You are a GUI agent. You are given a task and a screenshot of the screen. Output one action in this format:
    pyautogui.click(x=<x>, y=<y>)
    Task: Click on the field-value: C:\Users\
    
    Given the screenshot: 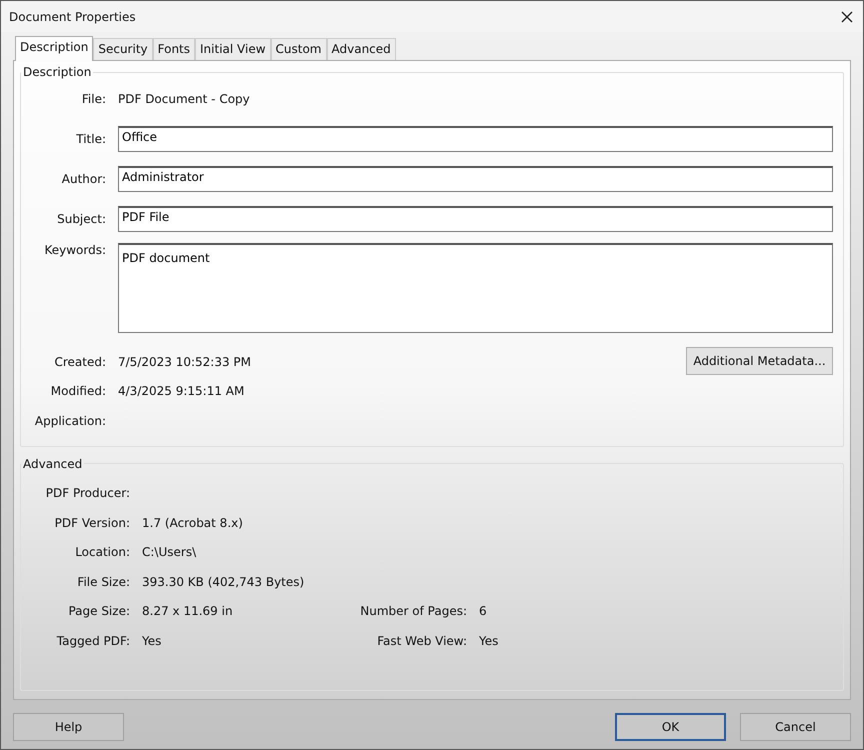 What is the action you would take?
    pyautogui.click(x=169, y=552)
    